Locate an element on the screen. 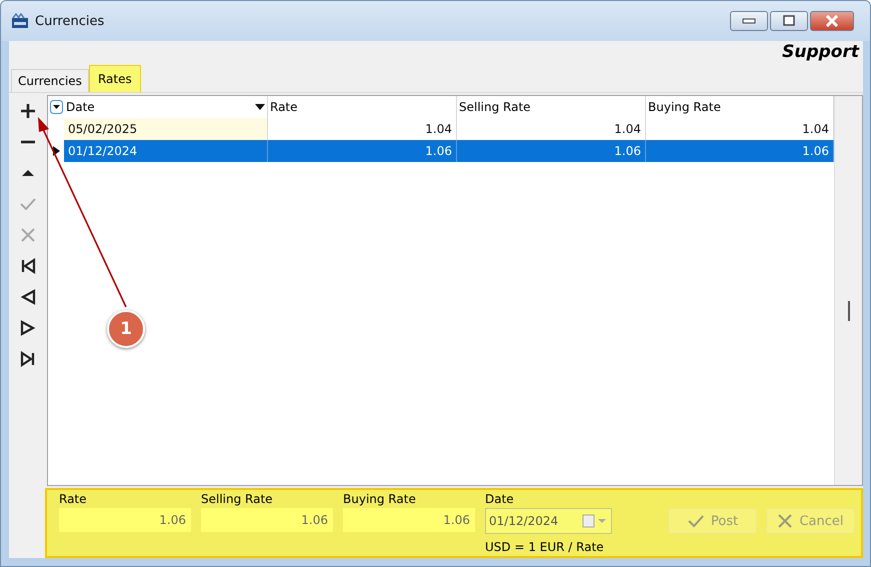 The height and width of the screenshot is (567, 871). tab: Rates is located at coordinates (114, 78).